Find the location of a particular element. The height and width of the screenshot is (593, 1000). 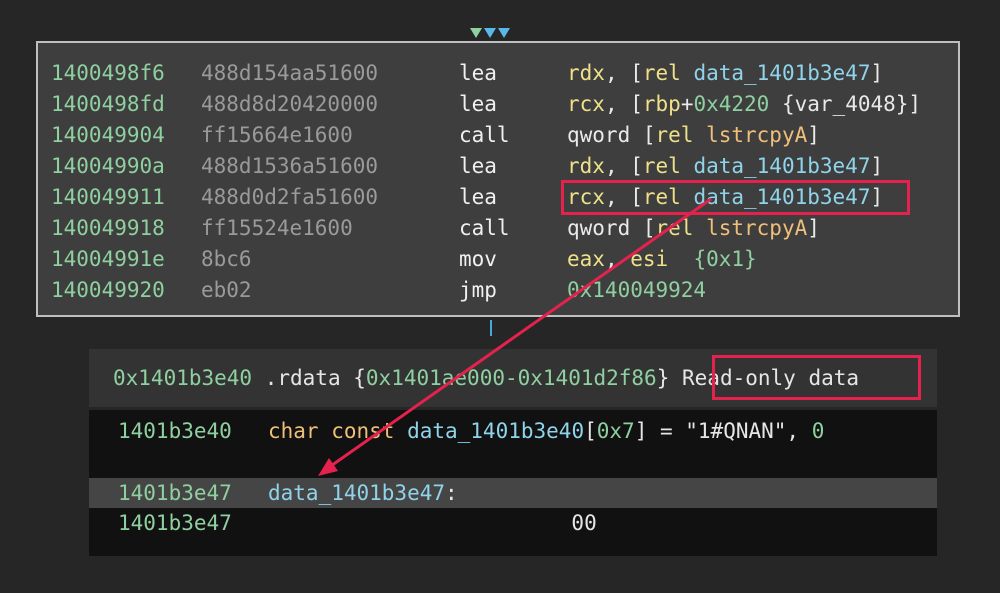

operand-token: eax is located at coordinates (586, 259).